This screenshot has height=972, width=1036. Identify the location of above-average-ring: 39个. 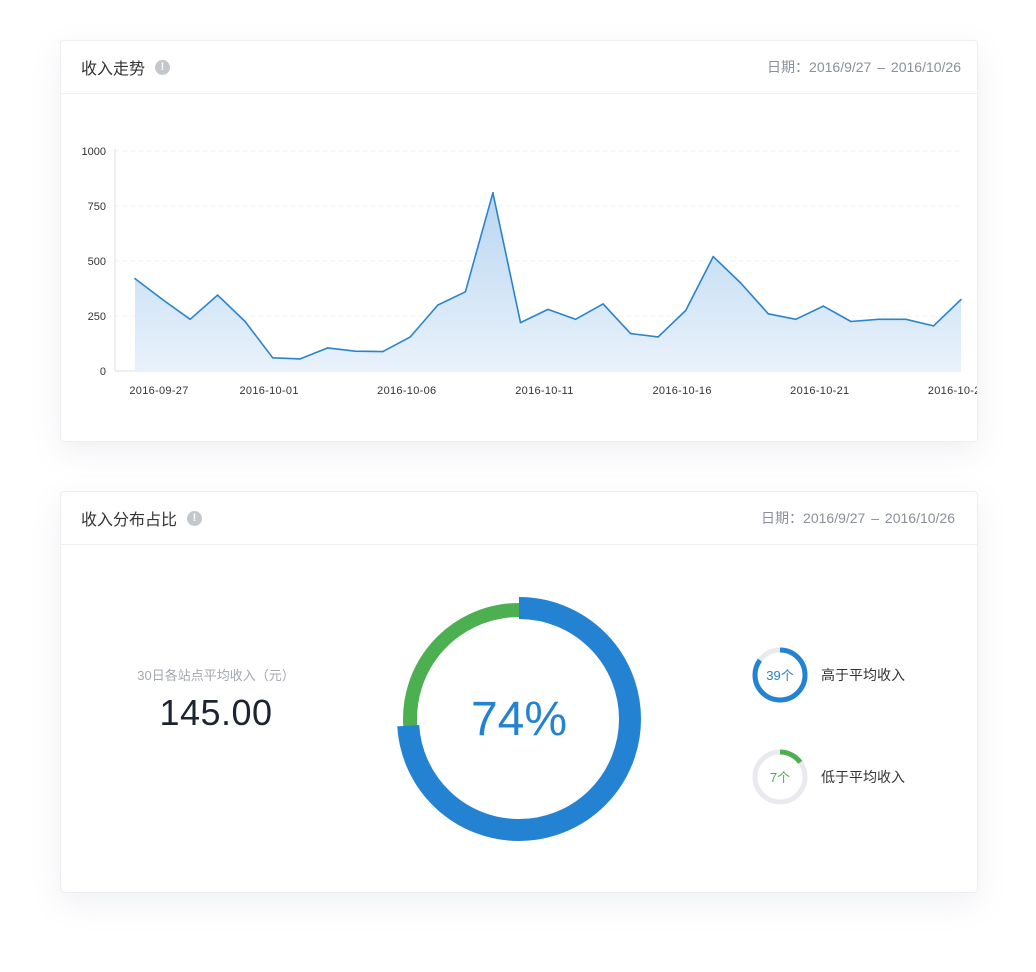
(780, 675).